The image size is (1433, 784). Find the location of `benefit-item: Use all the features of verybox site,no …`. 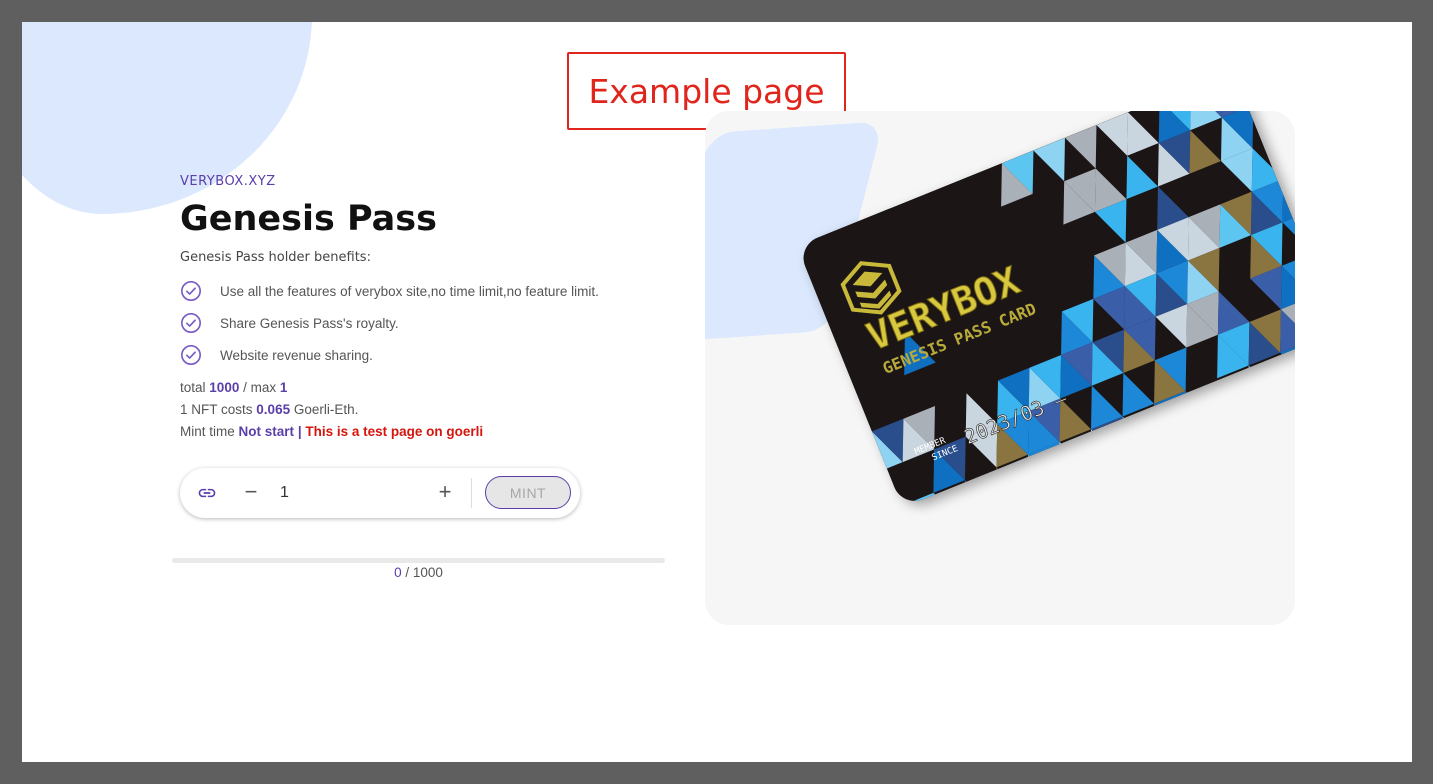

benefit-item: Use all the features of verybox site,no … is located at coordinates (430, 291).